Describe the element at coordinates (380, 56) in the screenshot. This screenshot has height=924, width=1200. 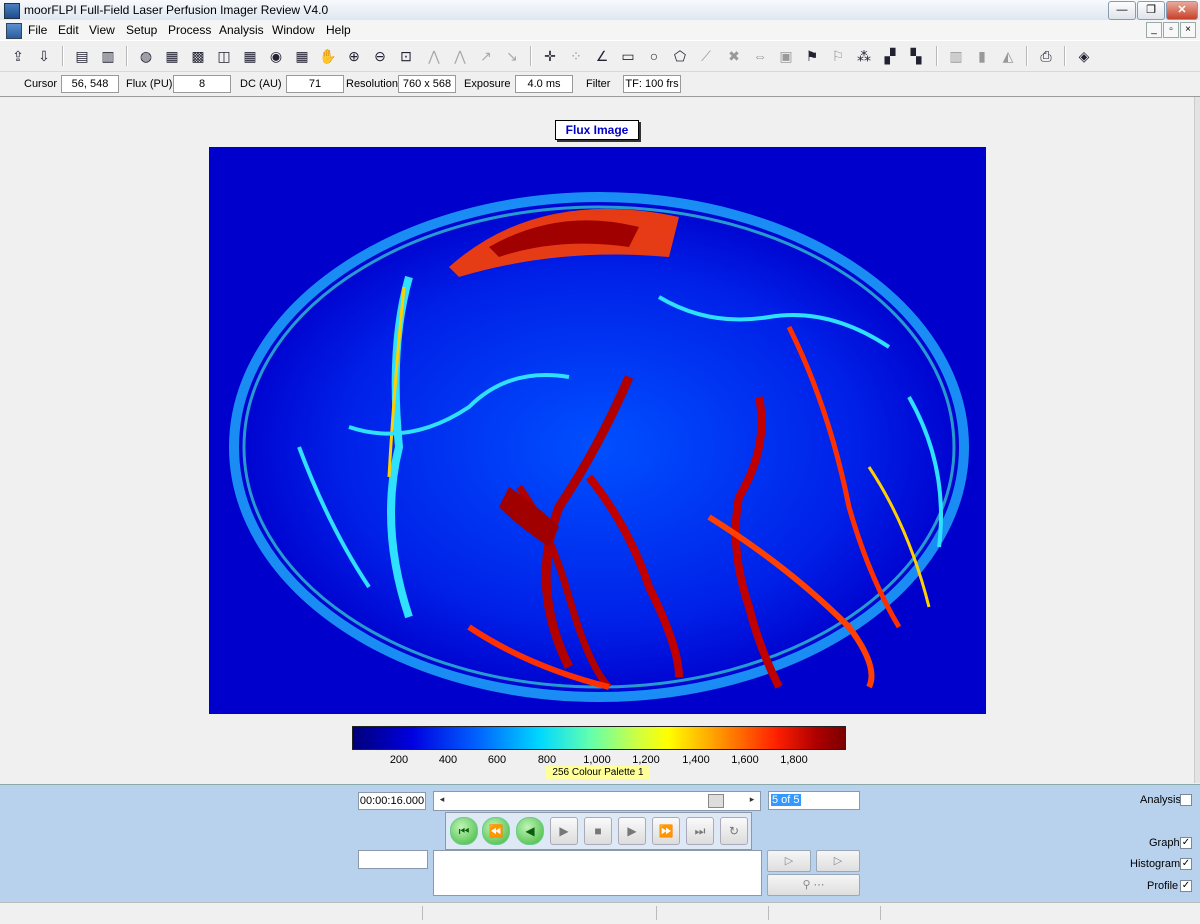
I see `zoom-out-icon: ⊖` at that location.